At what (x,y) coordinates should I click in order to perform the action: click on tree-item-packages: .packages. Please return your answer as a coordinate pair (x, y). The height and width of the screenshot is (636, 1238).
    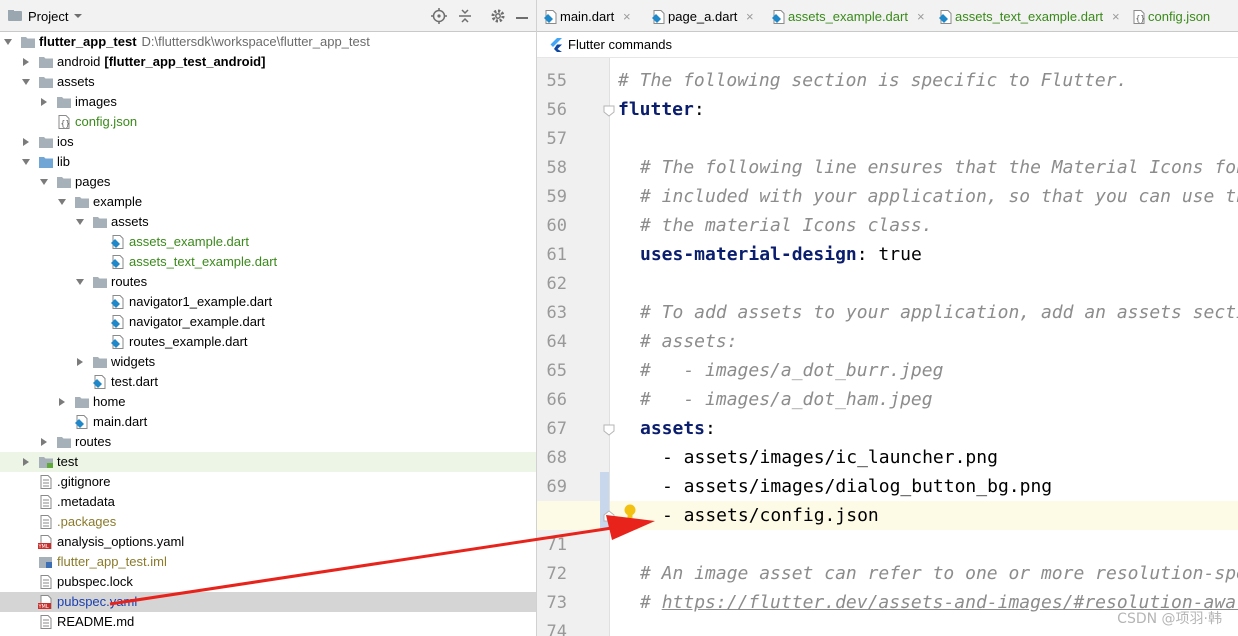
    Looking at the image, I should click on (268, 522).